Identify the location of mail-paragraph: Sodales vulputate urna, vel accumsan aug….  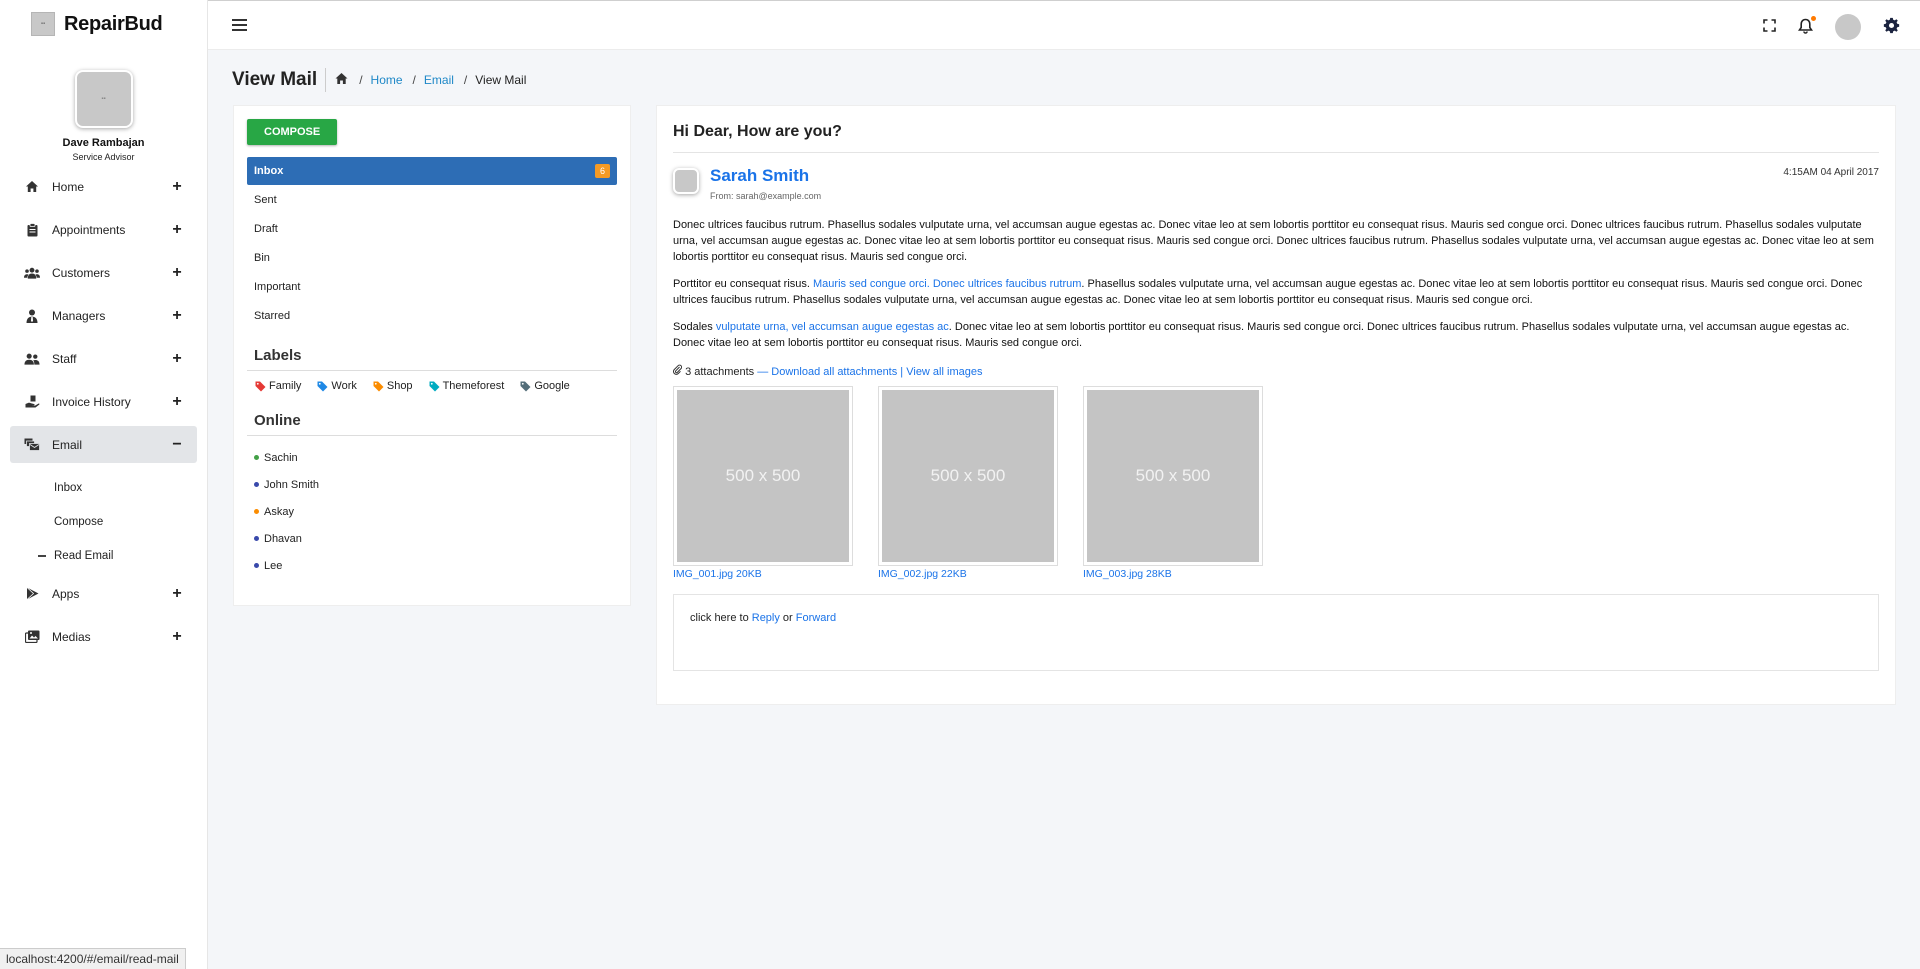
(1276, 335).